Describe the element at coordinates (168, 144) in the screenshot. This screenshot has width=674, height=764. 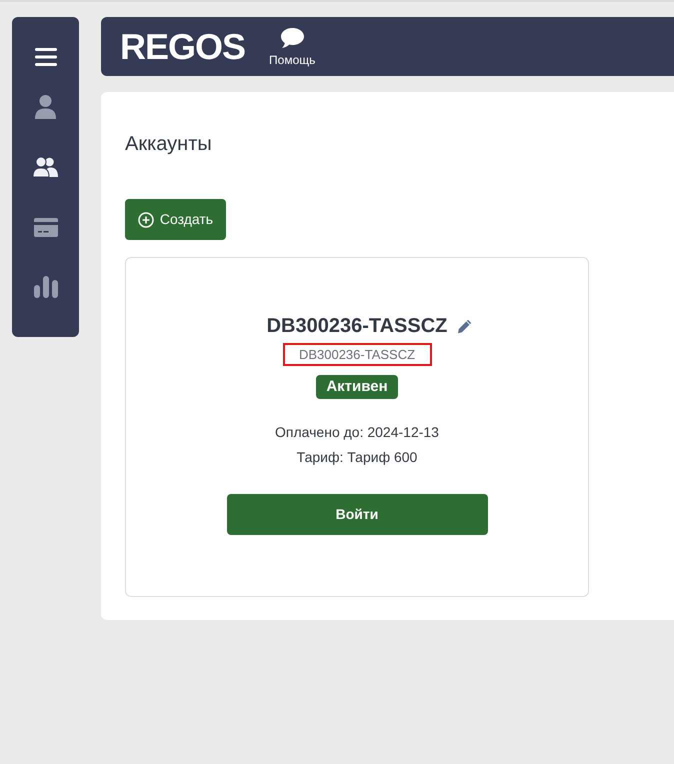
I see `page-title: Аккаунты` at that location.